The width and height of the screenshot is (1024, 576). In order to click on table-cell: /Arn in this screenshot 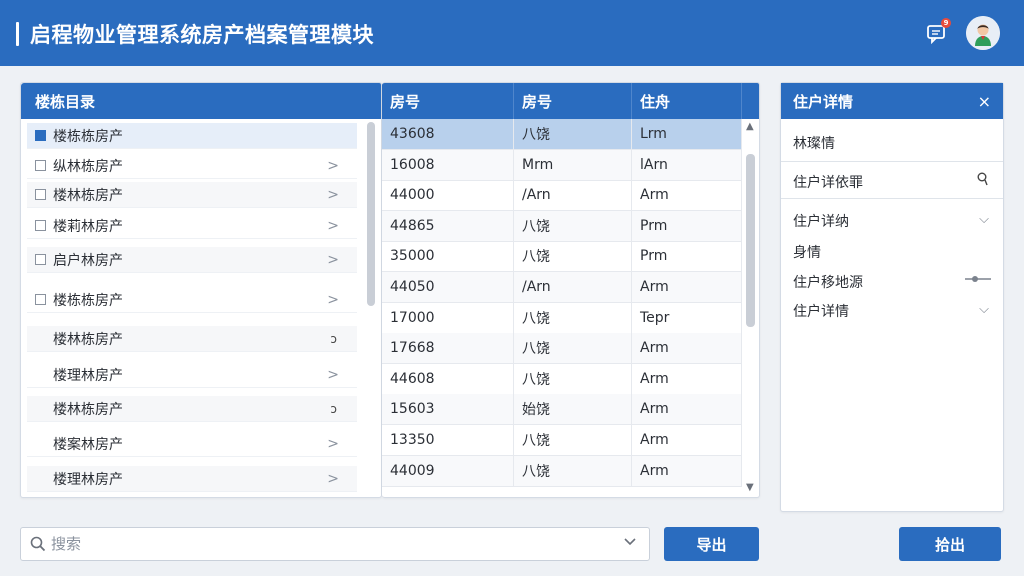, I will do `click(573, 195)`.